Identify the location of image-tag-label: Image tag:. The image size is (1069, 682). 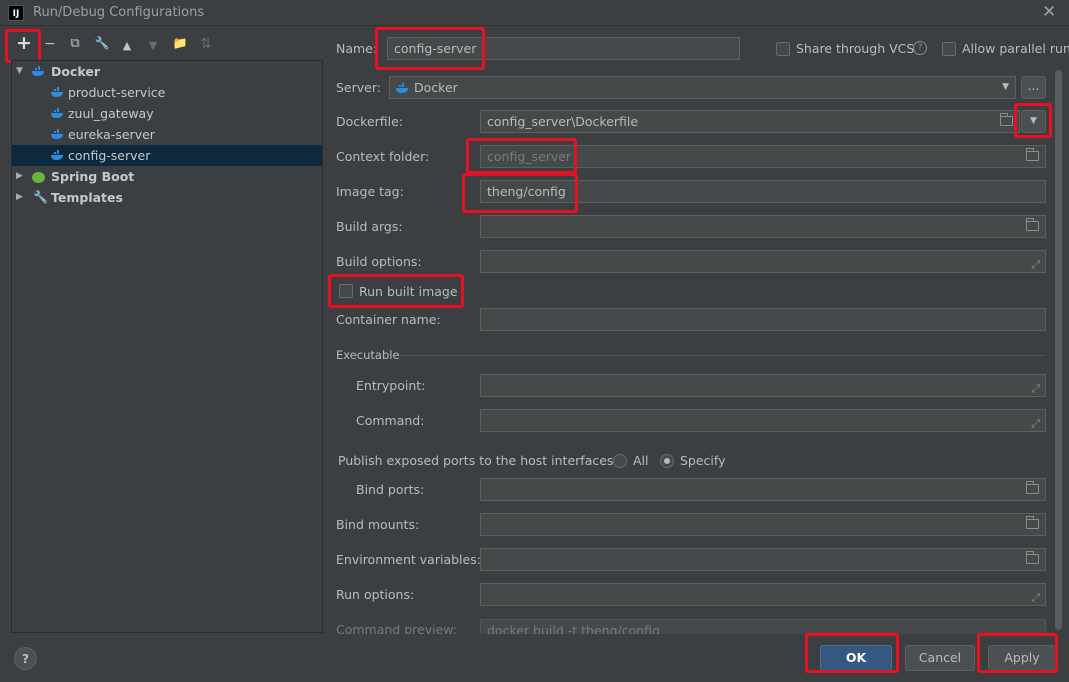
(370, 191).